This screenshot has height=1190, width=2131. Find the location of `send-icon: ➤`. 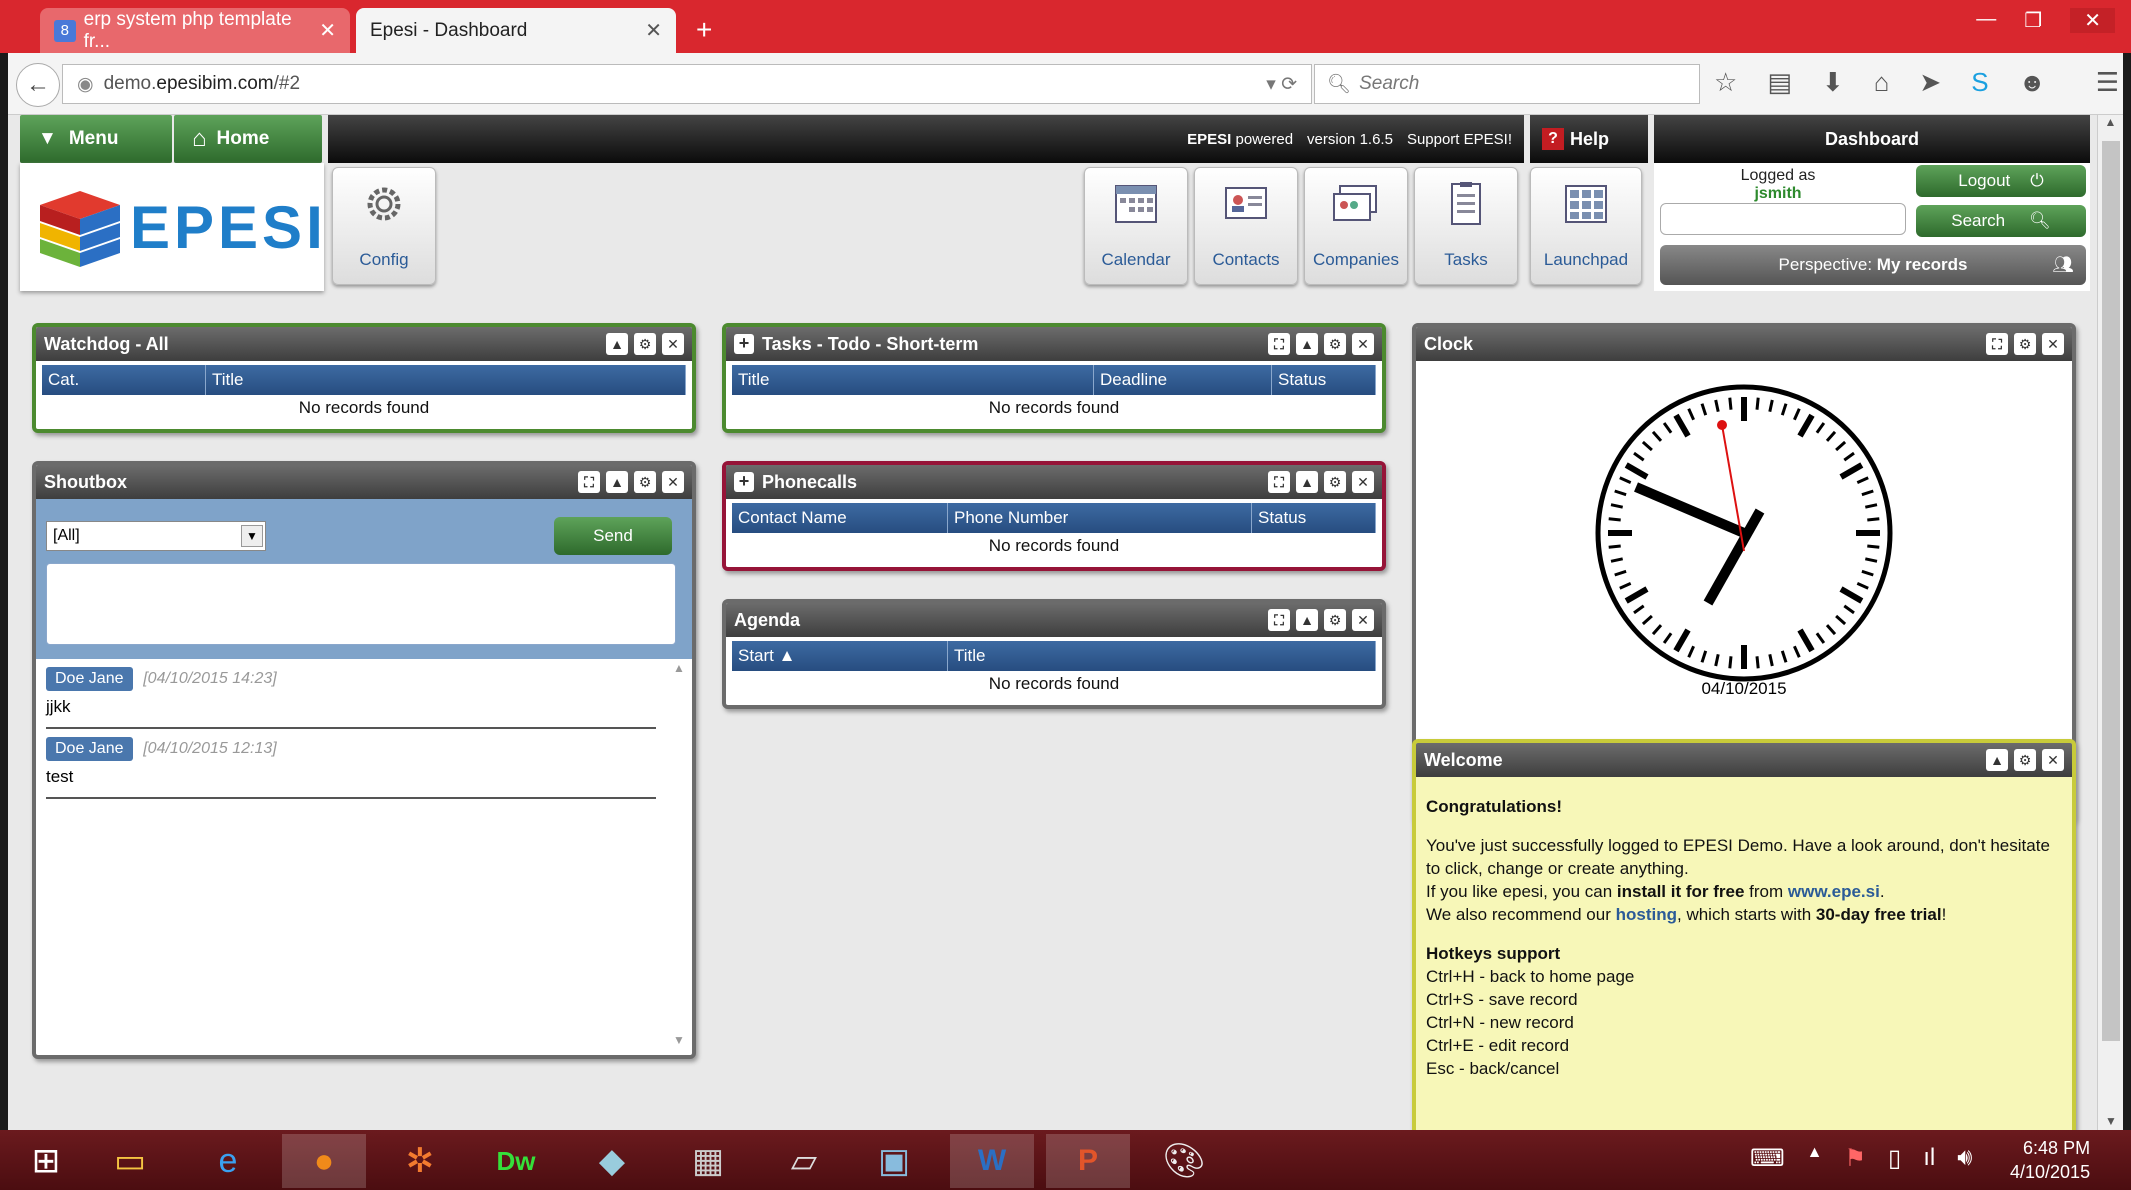

send-icon: ➤ is located at coordinates (1930, 82).